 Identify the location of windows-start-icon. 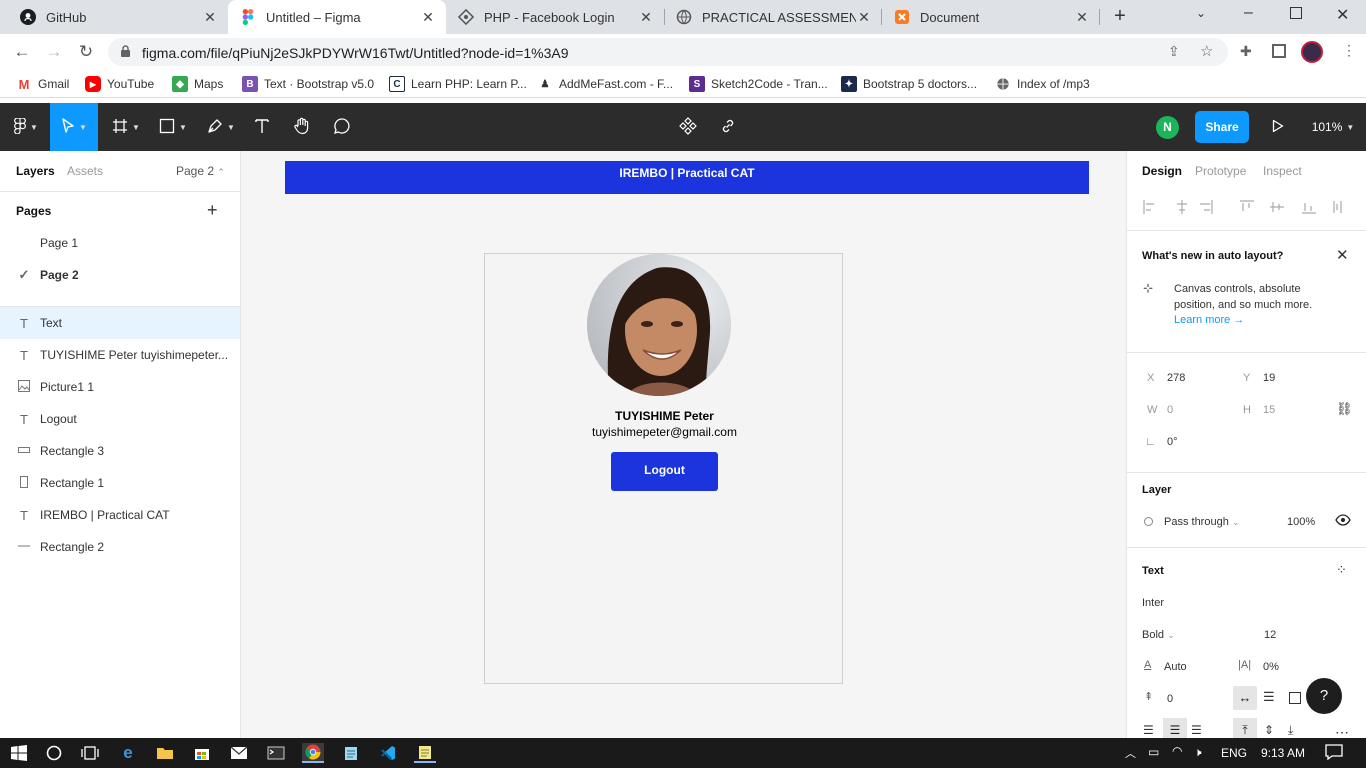
(19, 753).